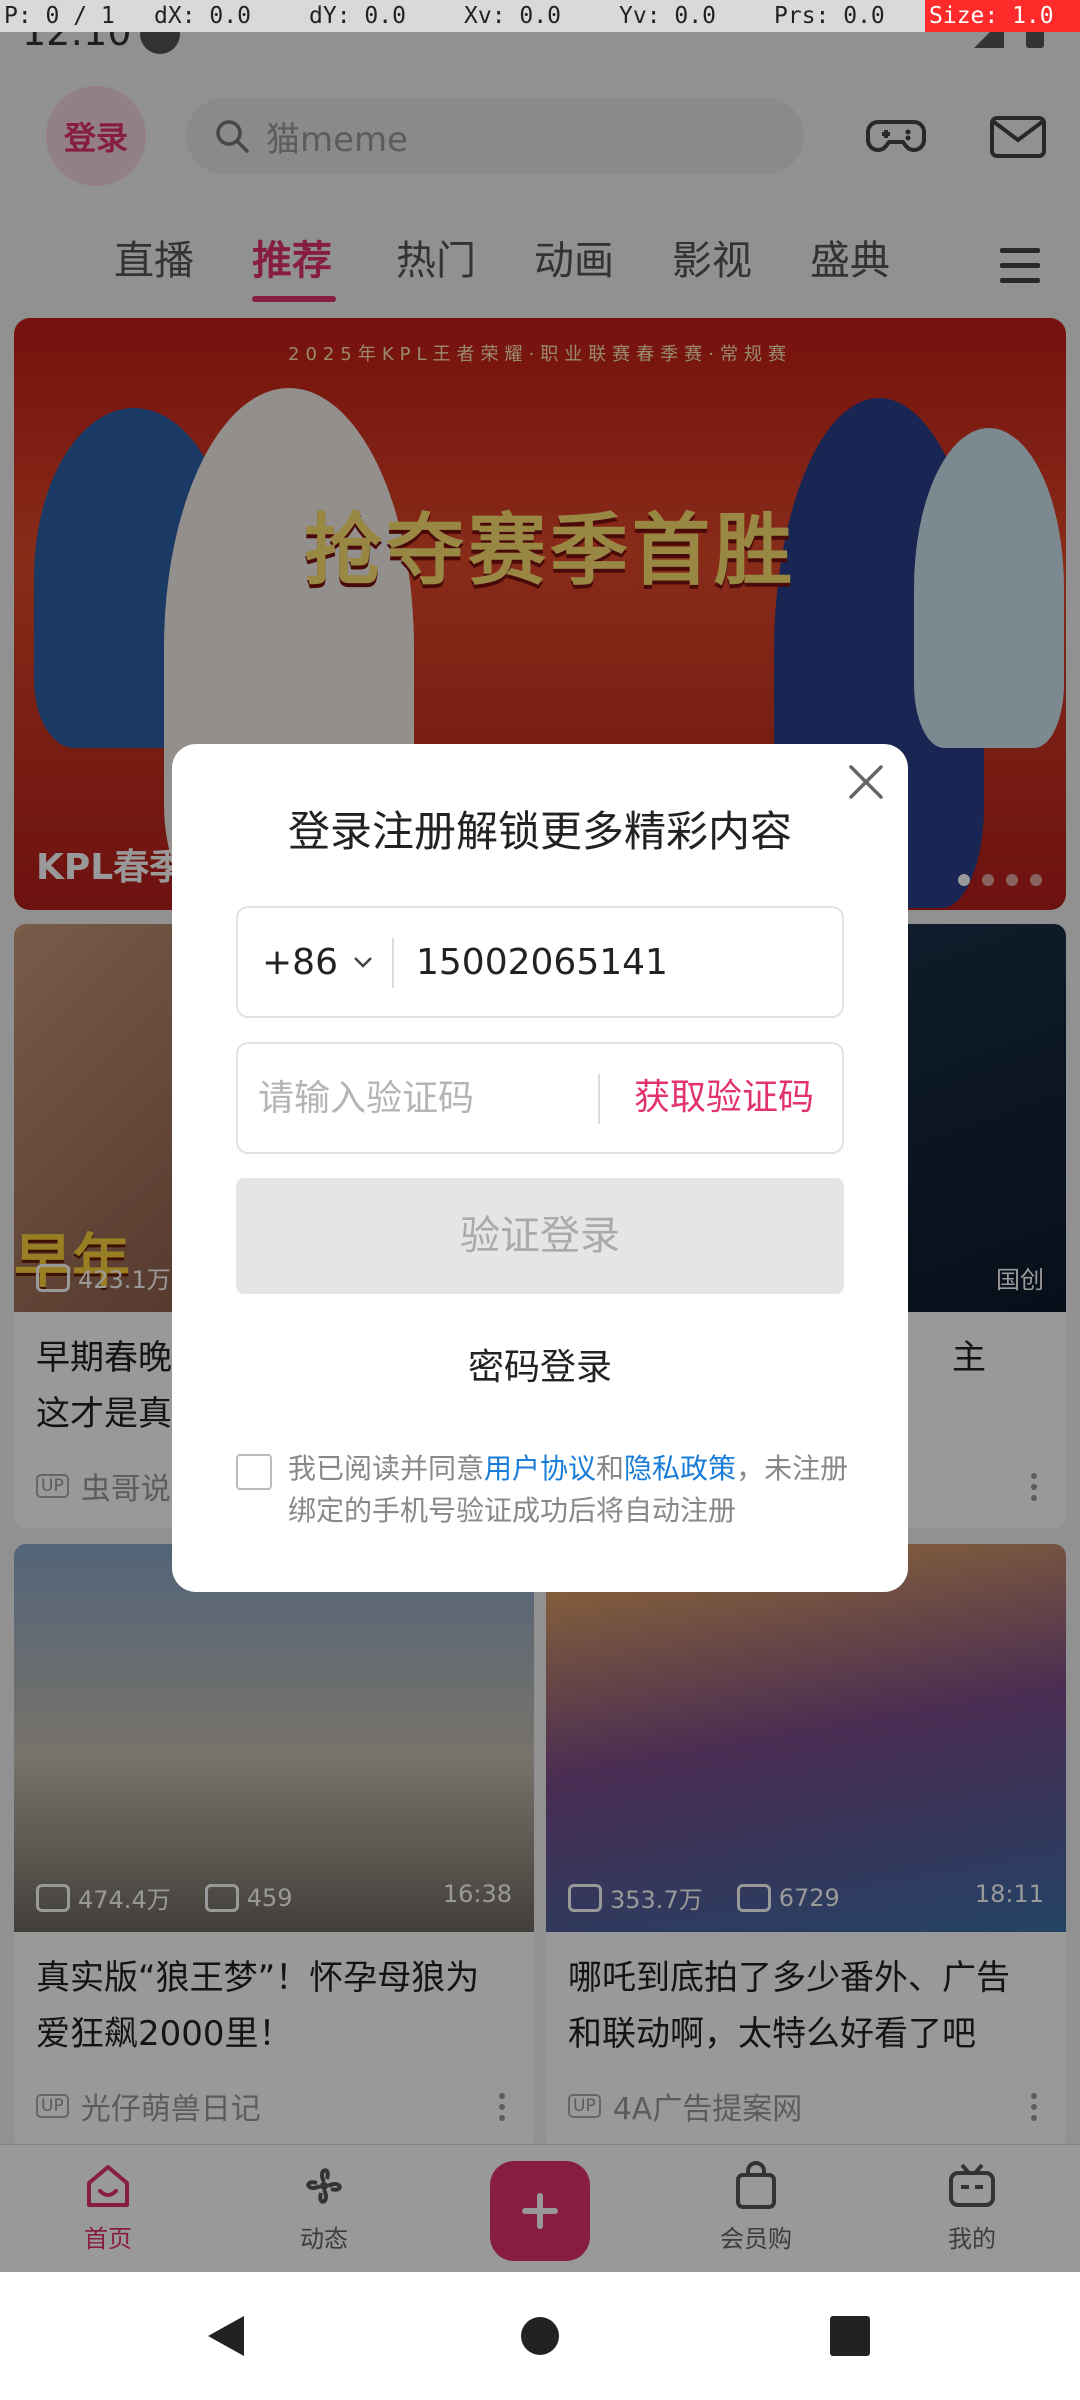  Describe the element at coordinates (540, 1364) in the screenshot. I see `password-login-link: 密码登录` at that location.